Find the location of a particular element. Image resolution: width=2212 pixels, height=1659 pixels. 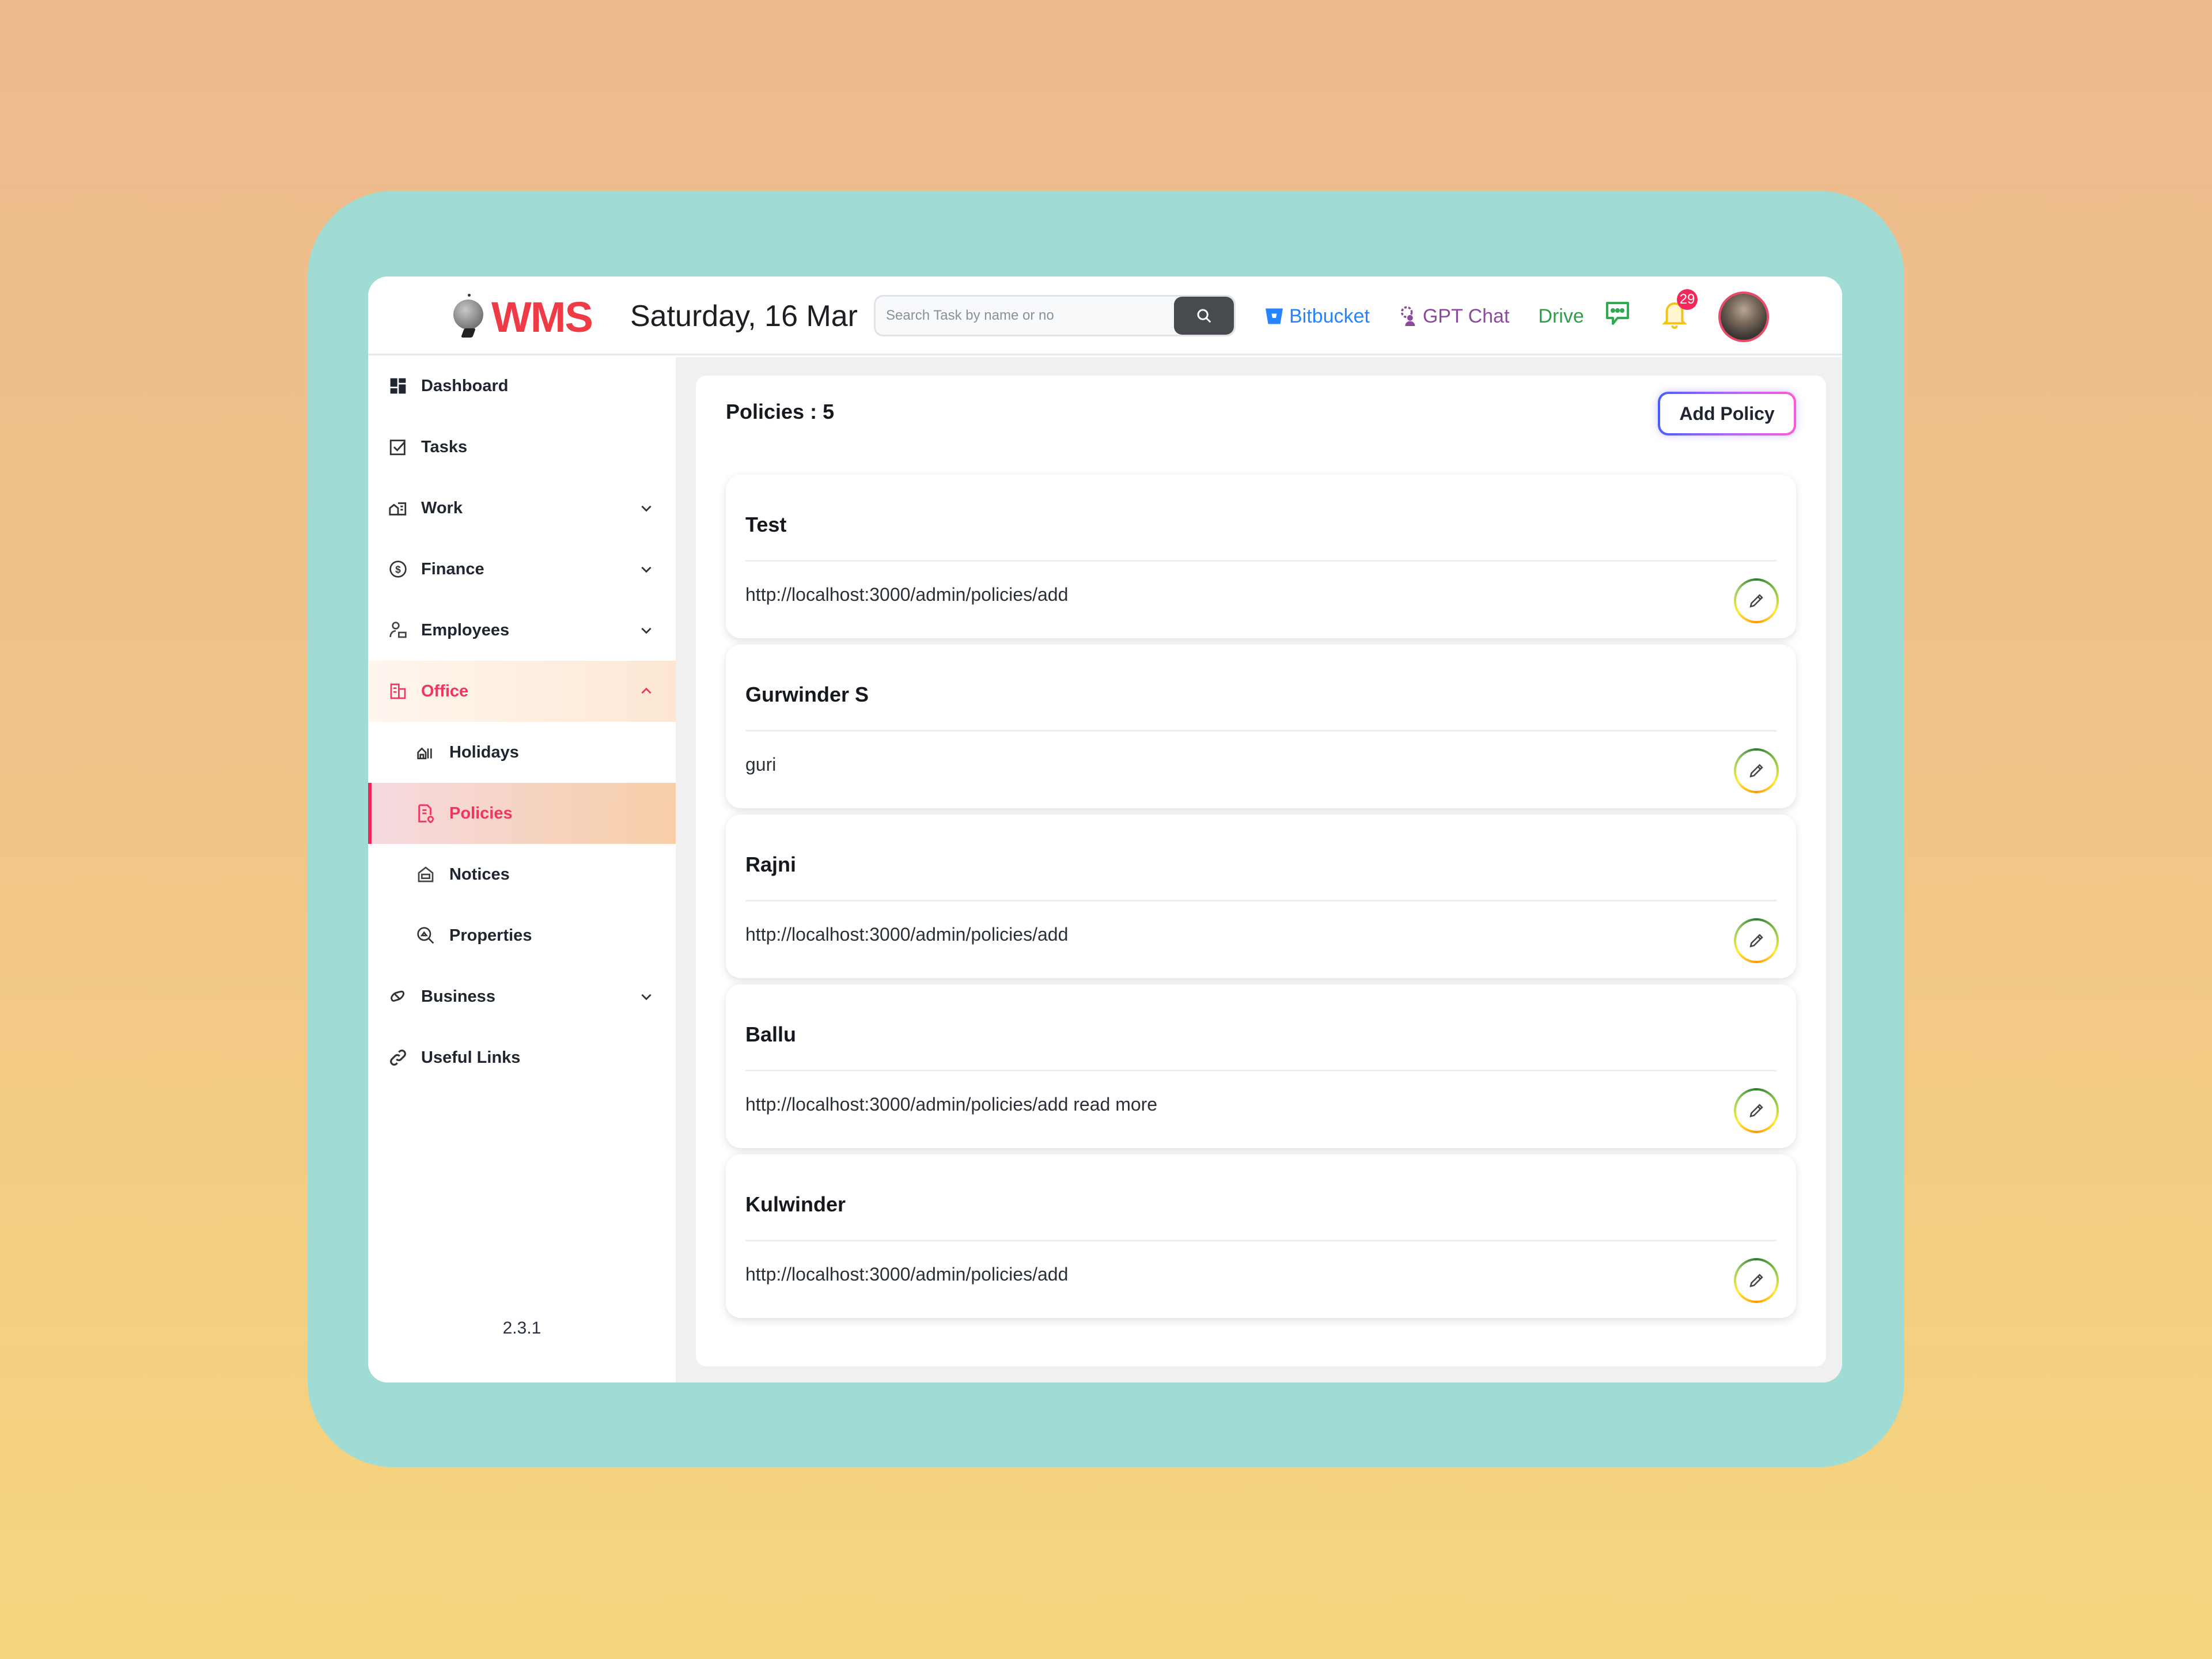

sidebar-item-office: Office is located at coordinates (522, 691).